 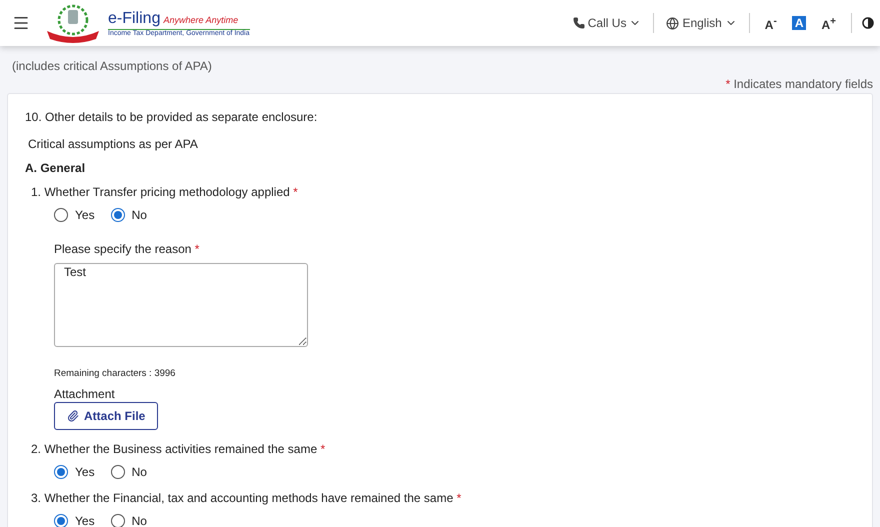 What do you see at coordinates (828, 23) in the screenshot?
I see `font-size-button: A$^{+}$` at bounding box center [828, 23].